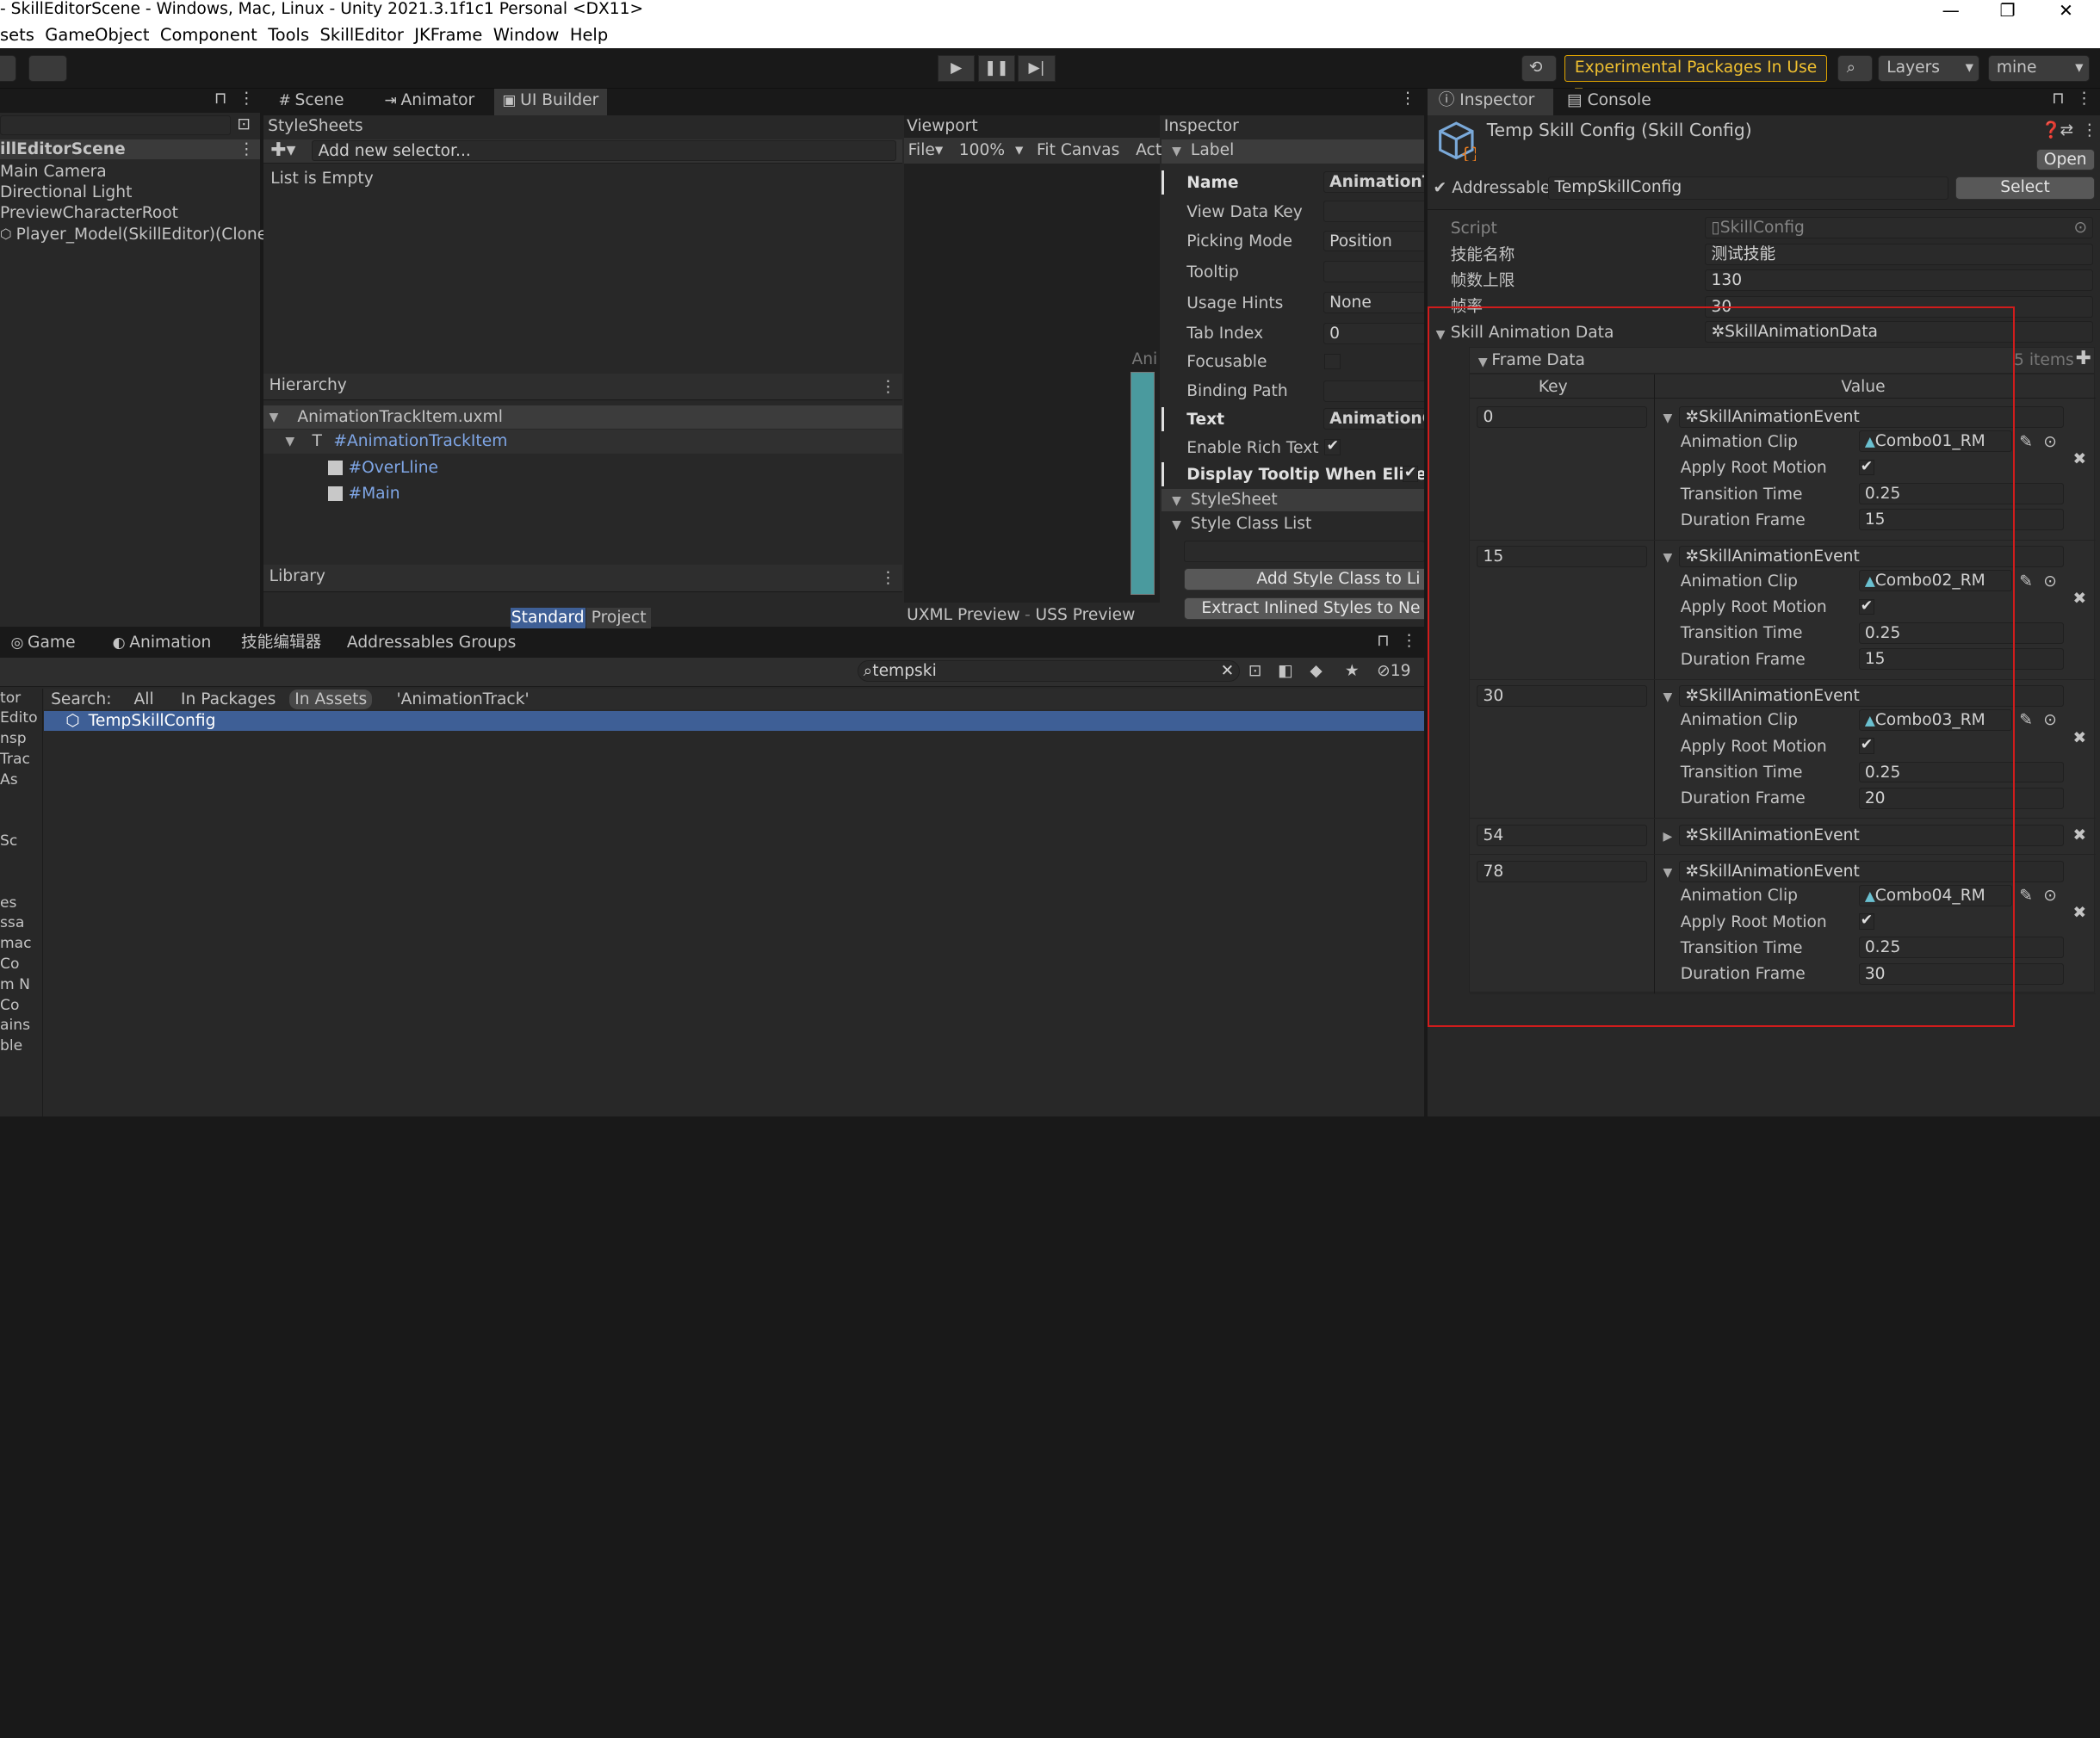 The image size is (2100, 1738). What do you see at coordinates (2008, 10) in the screenshot?
I see `restore-icon: ❐` at bounding box center [2008, 10].